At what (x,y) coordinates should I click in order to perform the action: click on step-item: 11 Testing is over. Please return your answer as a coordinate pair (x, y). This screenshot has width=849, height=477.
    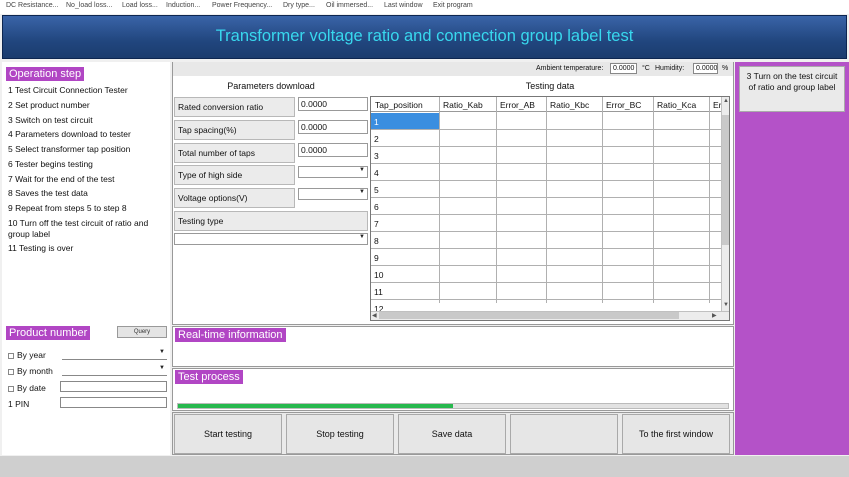
    Looking at the image, I should click on (41, 248).